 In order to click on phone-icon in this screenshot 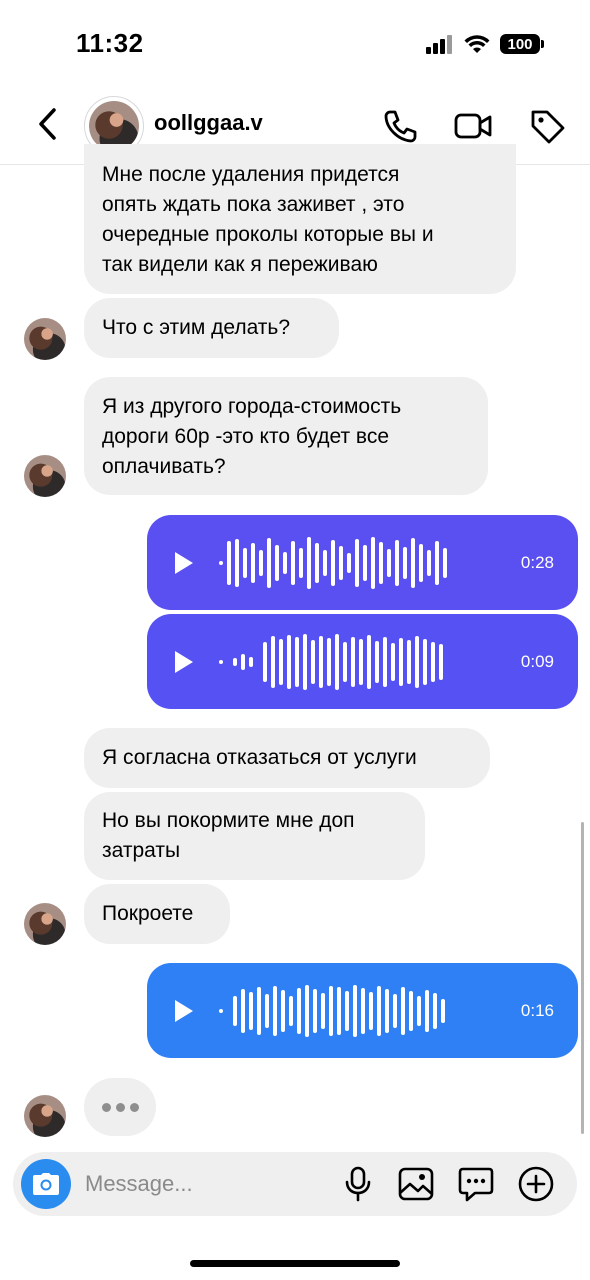, I will do `click(400, 126)`.